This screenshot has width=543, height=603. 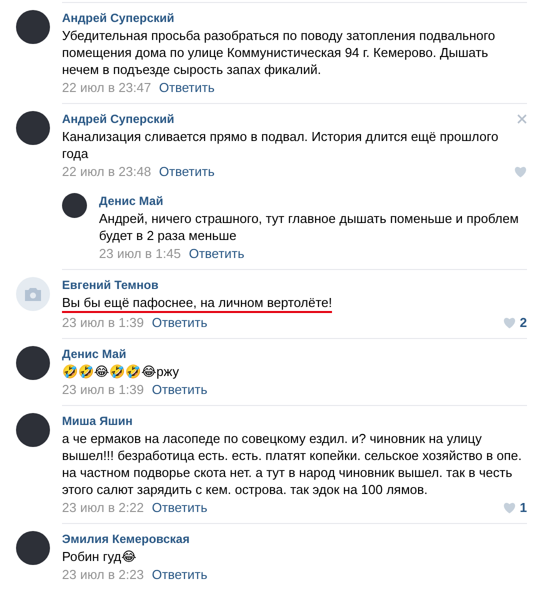 What do you see at coordinates (523, 508) in the screenshot?
I see `like-count: 1` at bounding box center [523, 508].